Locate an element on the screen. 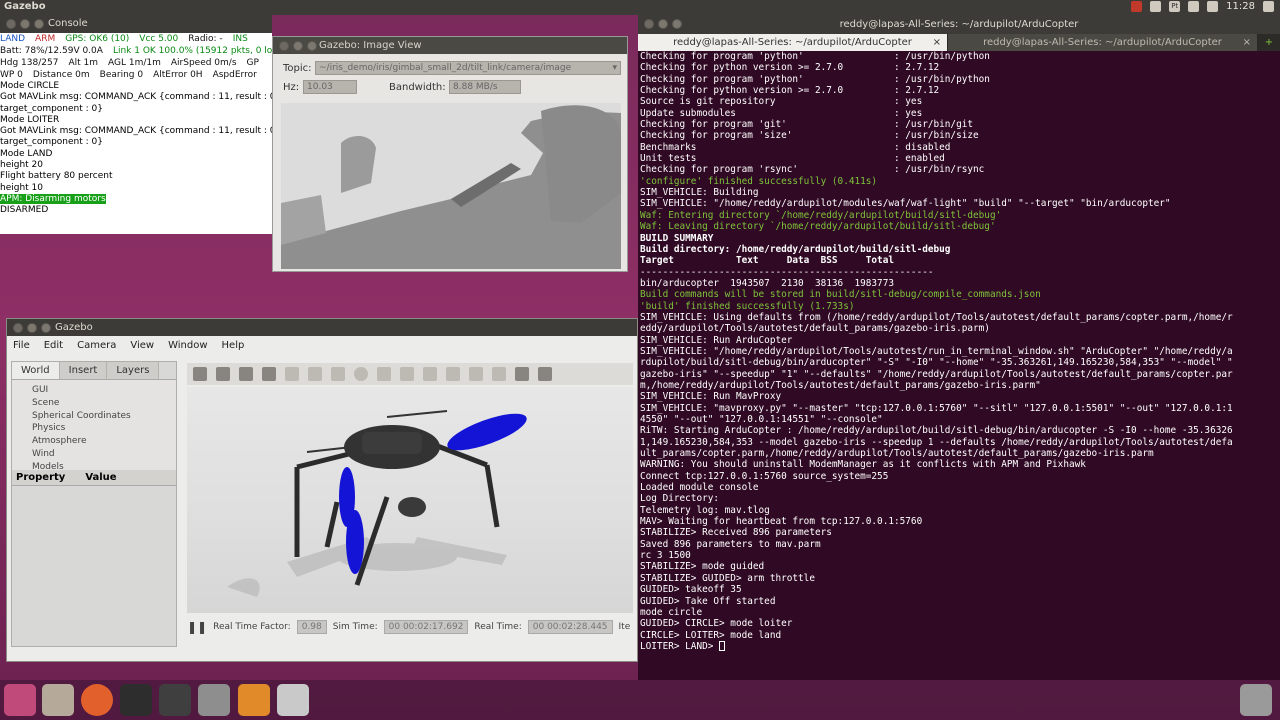  tree-item-gui: GUI is located at coordinates (104, 390).